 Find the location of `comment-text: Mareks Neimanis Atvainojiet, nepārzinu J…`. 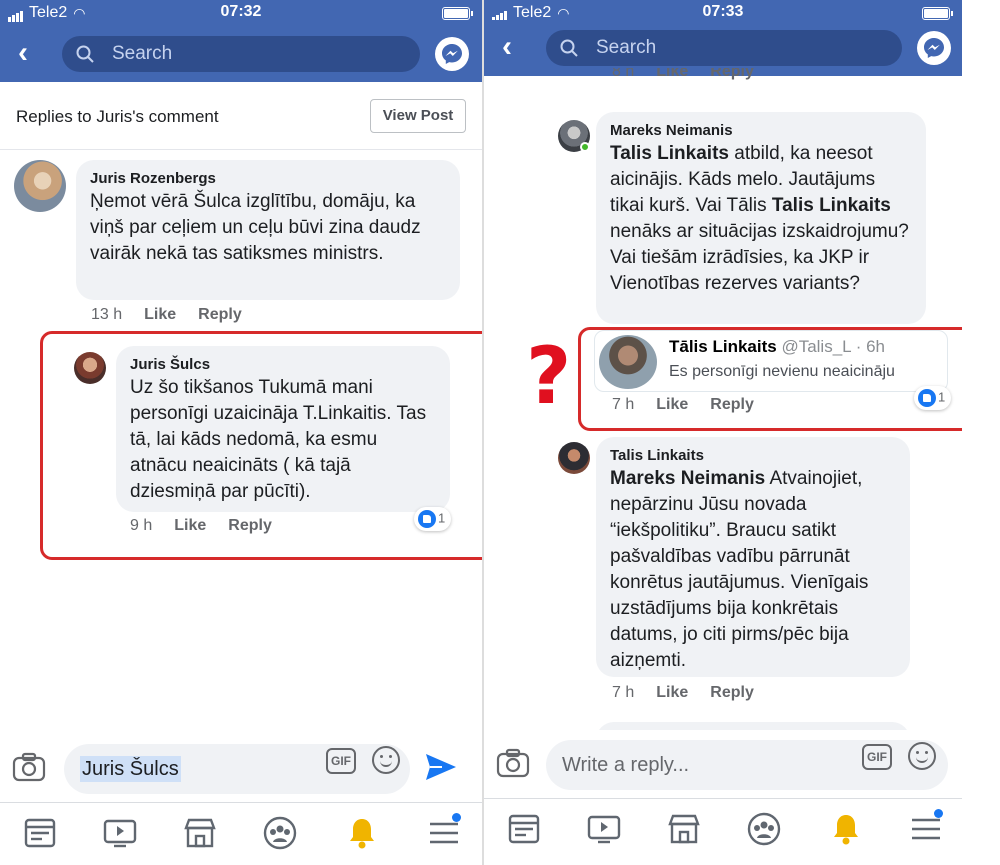

comment-text: Mareks Neimanis Atvainojiet, nepārzinu J… is located at coordinates (739, 569).